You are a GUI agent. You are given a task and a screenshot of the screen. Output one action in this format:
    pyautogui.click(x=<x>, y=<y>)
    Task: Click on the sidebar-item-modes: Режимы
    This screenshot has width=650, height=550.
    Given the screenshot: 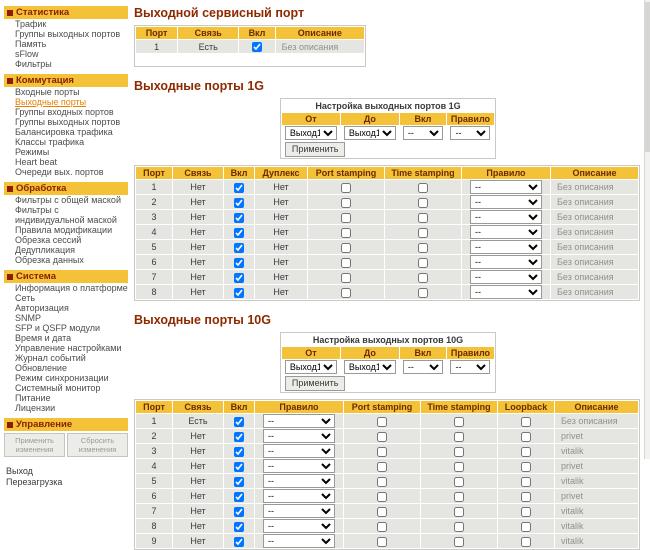 What is the action you would take?
    pyautogui.click(x=66, y=152)
    